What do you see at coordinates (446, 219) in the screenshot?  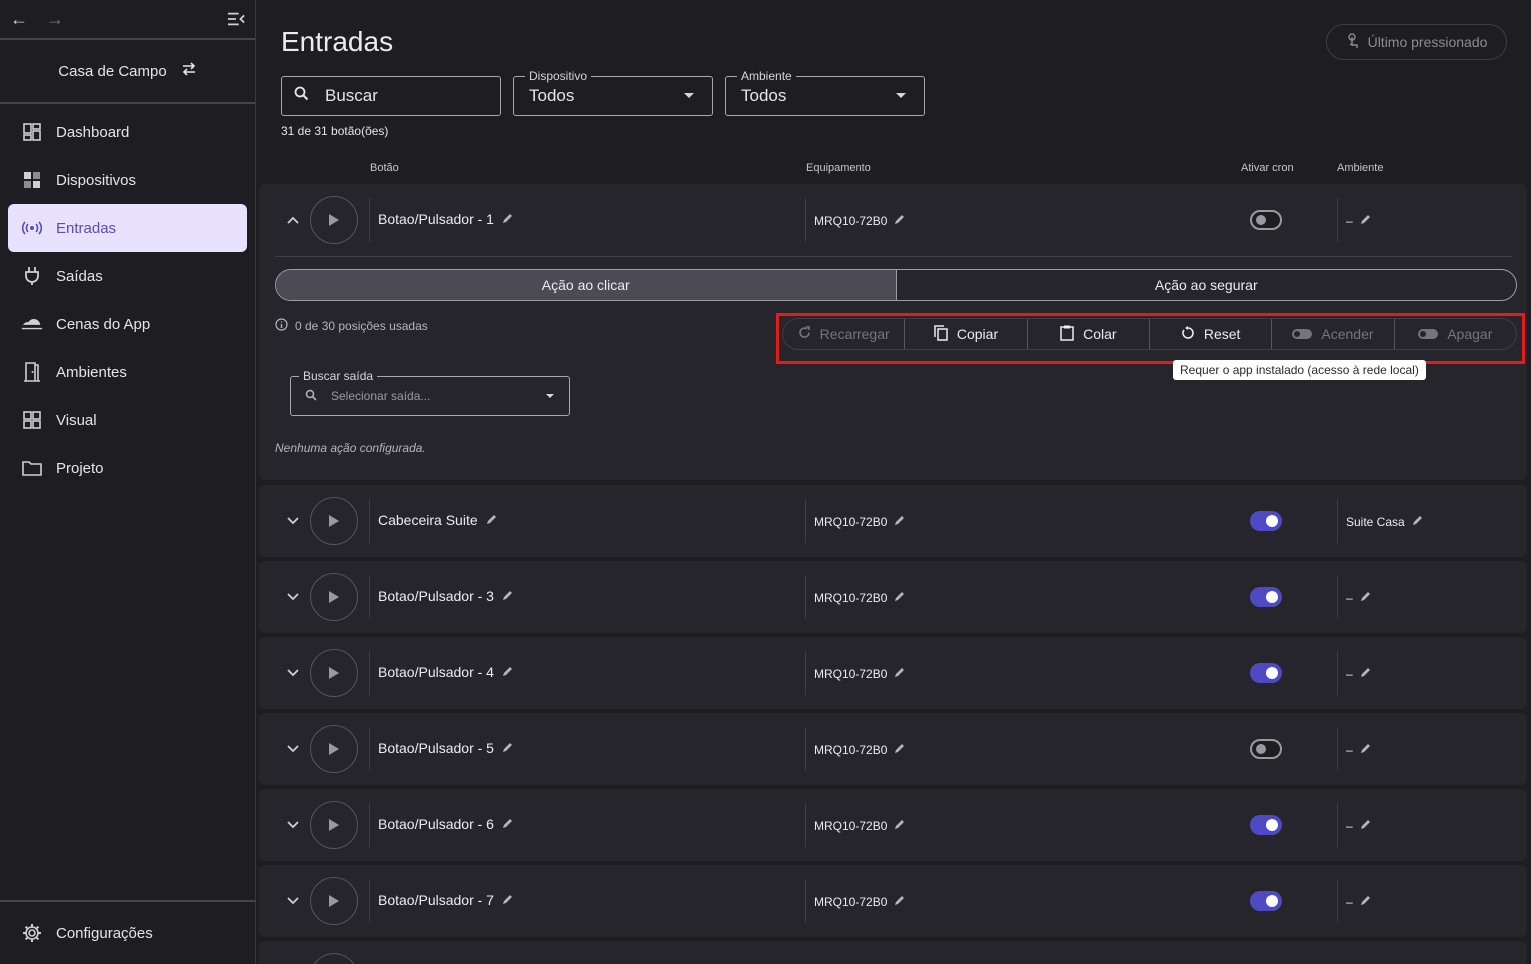 I see `row-name: Botao/Pulsador - 1` at bounding box center [446, 219].